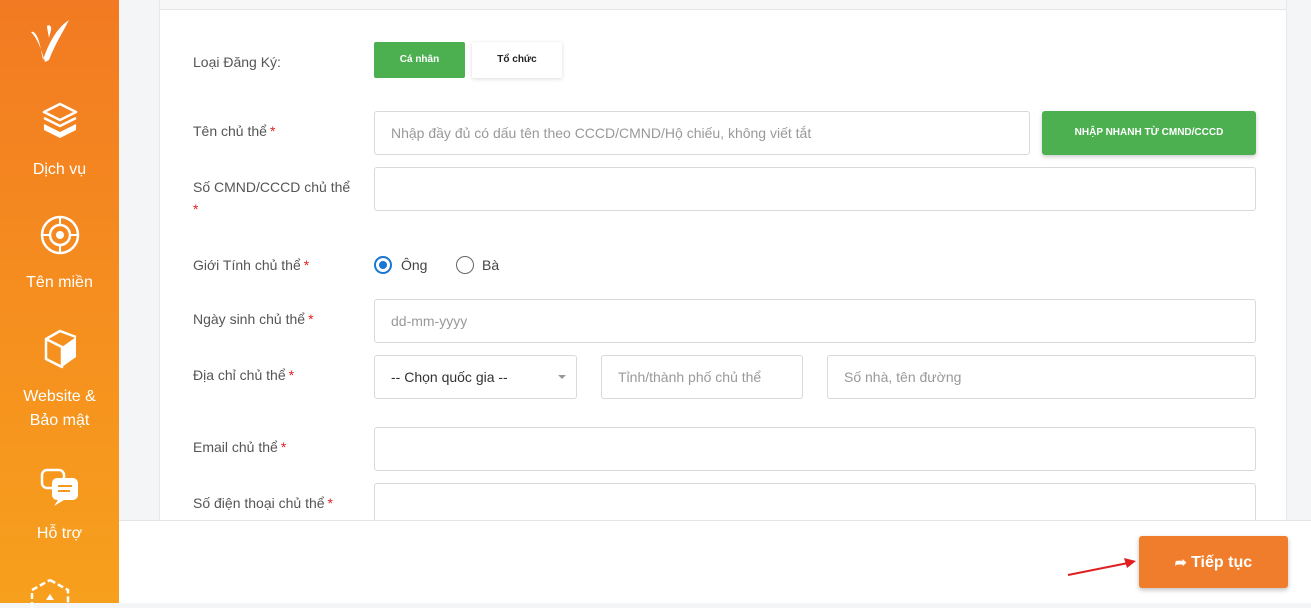 The image size is (1311, 608). Describe the element at coordinates (272, 198) in the screenshot. I see `id-number-label: Số CMND/CCCD chủ thể *` at that location.